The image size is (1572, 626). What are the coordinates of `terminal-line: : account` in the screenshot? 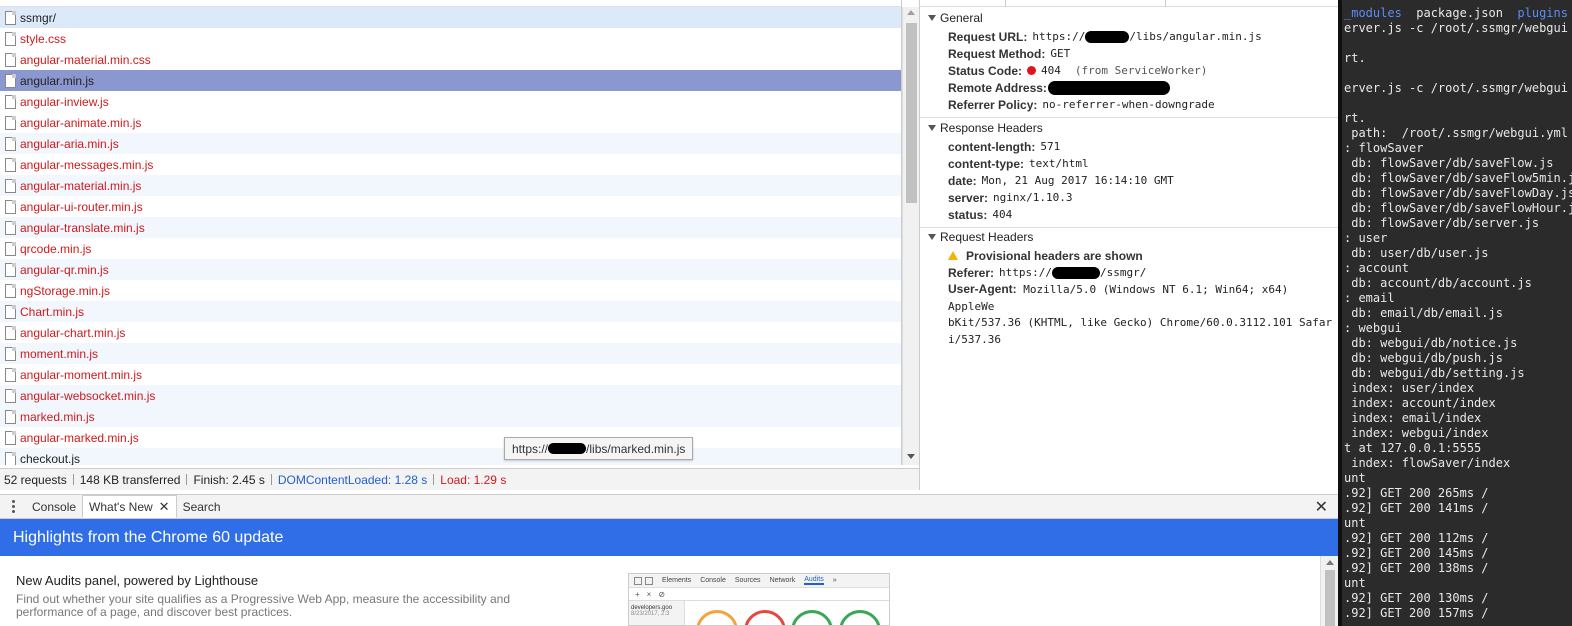 It's located at (1377, 268).